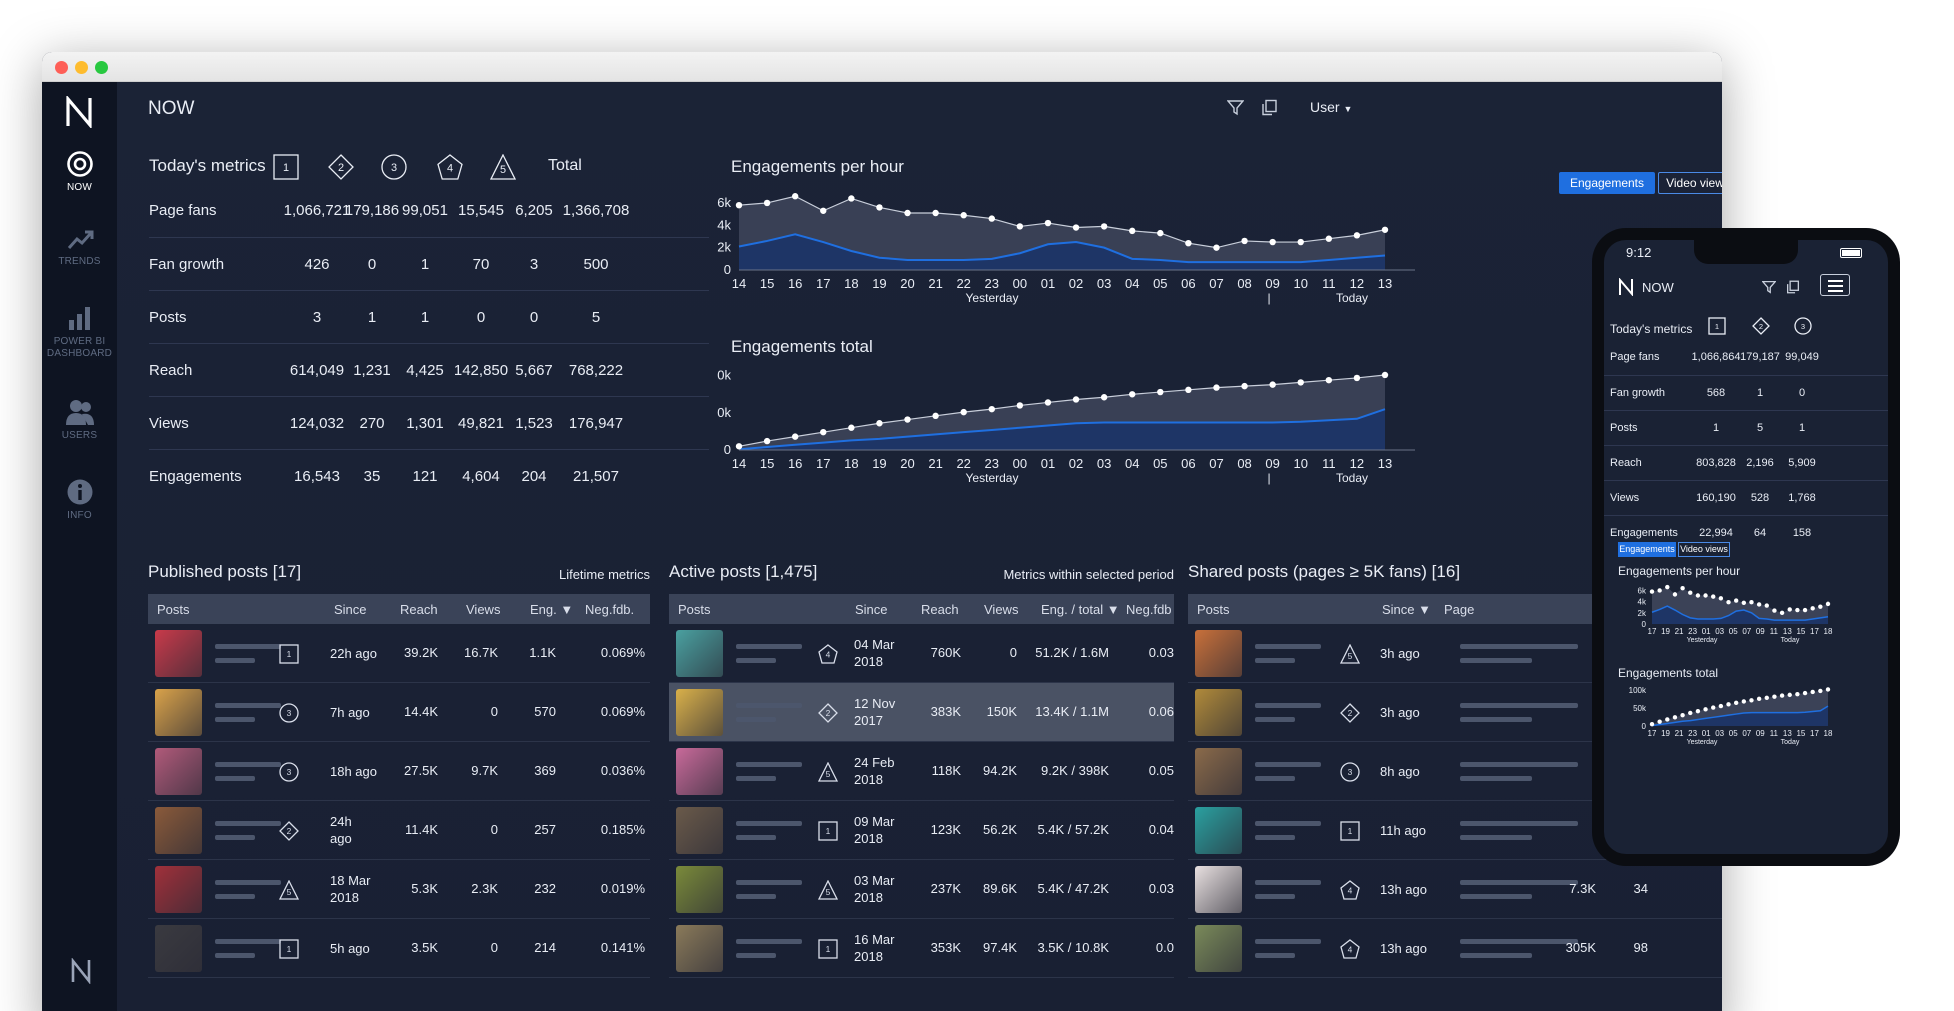 The width and height of the screenshot is (1954, 1011). What do you see at coordinates (341, 167) in the screenshot?
I see `tier-2-diamond-icon: 2` at bounding box center [341, 167].